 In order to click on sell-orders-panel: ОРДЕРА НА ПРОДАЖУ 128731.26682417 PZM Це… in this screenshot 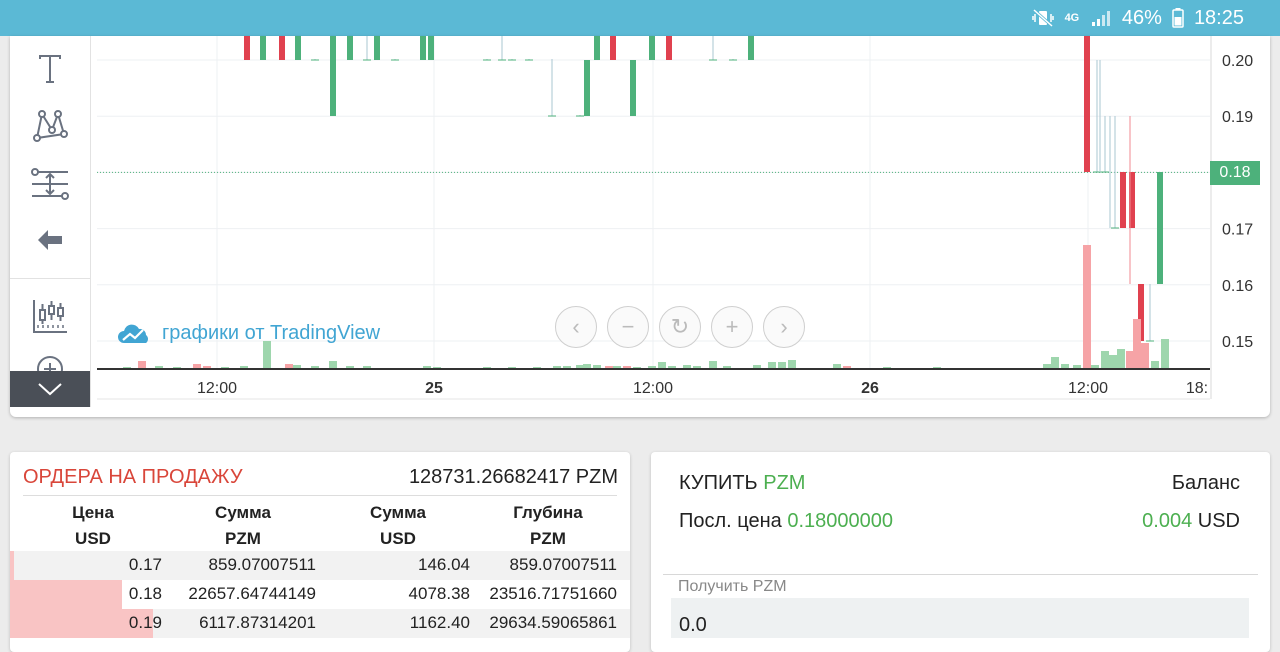, I will do `click(320, 552)`.